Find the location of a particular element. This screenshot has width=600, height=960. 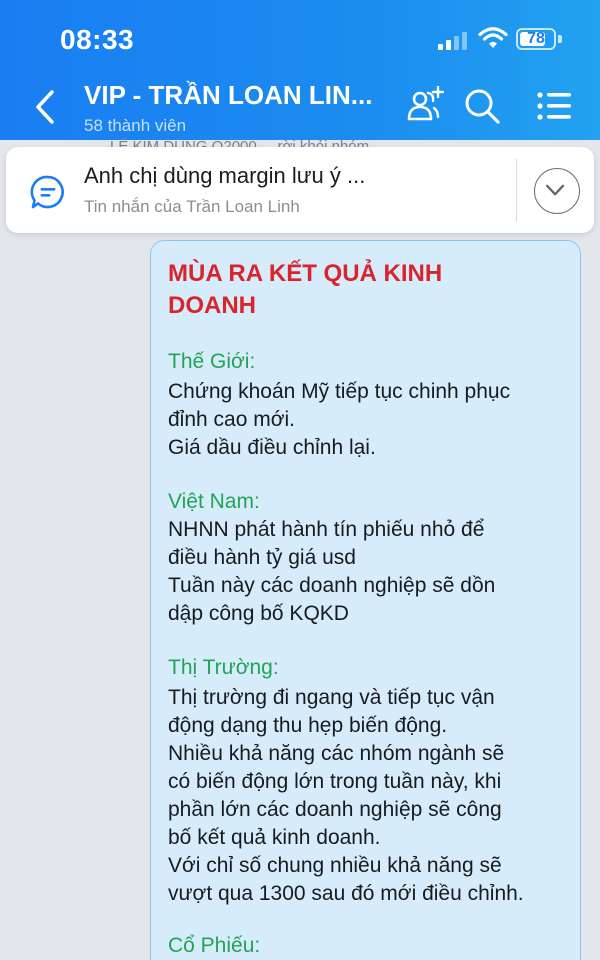

message-line: Tuần này các doanh nghiệp sẽ dồn is located at coordinates (332, 585).